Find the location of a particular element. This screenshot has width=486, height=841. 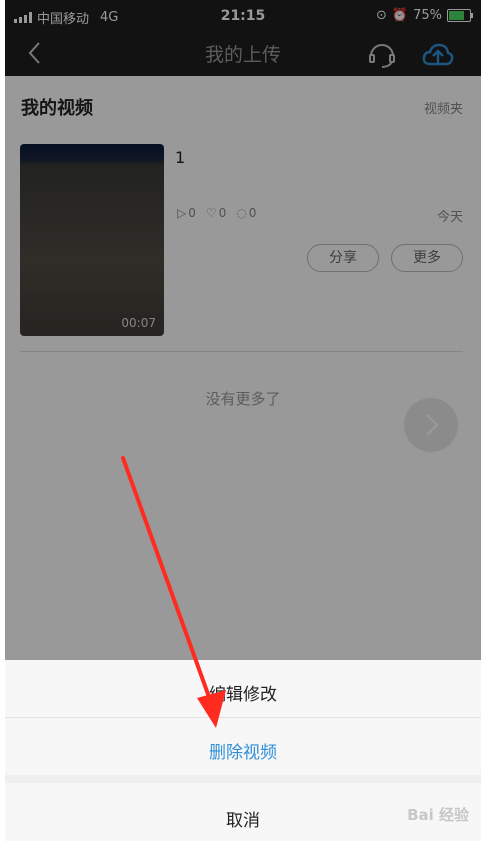

delete-video-button: 删除视频 is located at coordinates (243, 750).